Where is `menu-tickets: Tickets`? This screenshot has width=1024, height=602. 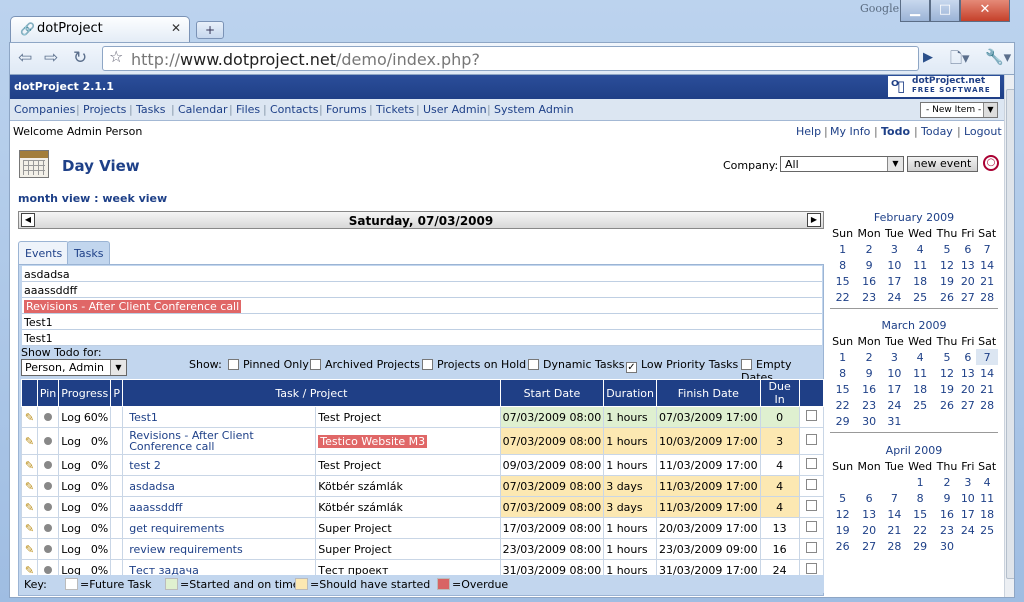 menu-tickets: Tickets is located at coordinates (395, 109).